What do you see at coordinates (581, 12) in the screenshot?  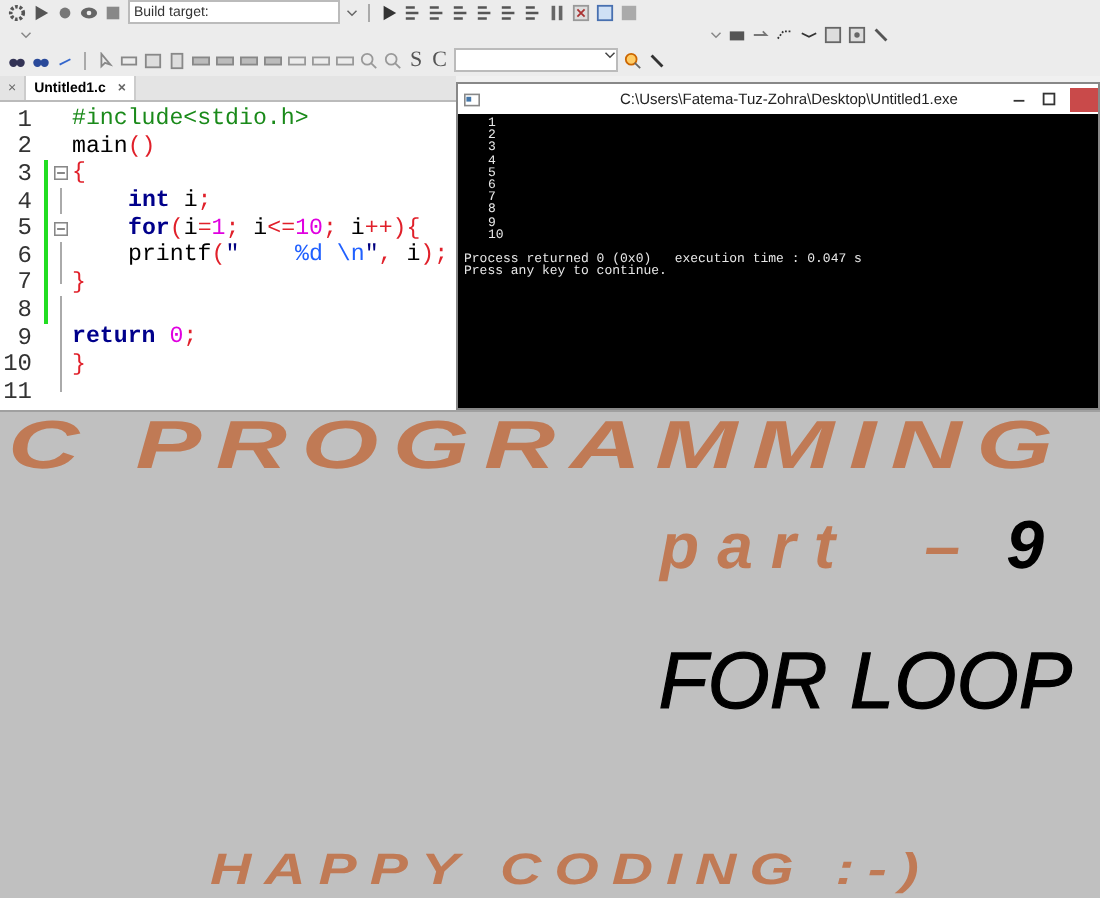 I see `close-icon` at bounding box center [581, 12].